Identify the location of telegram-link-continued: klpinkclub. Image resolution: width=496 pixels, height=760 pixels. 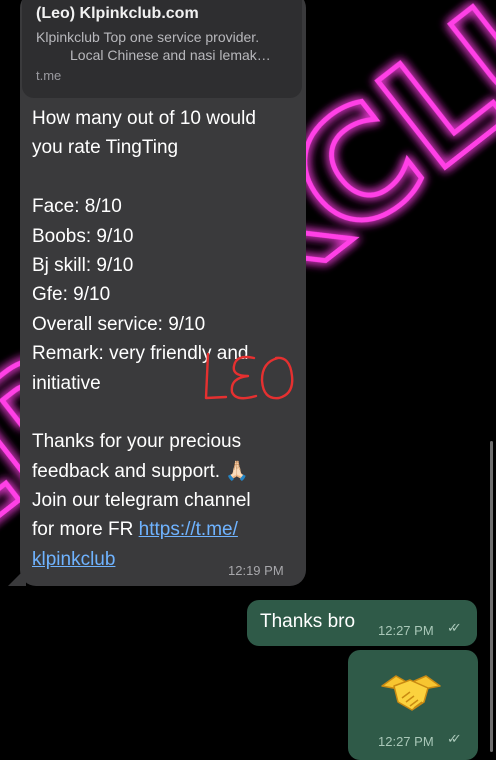
(73, 559).